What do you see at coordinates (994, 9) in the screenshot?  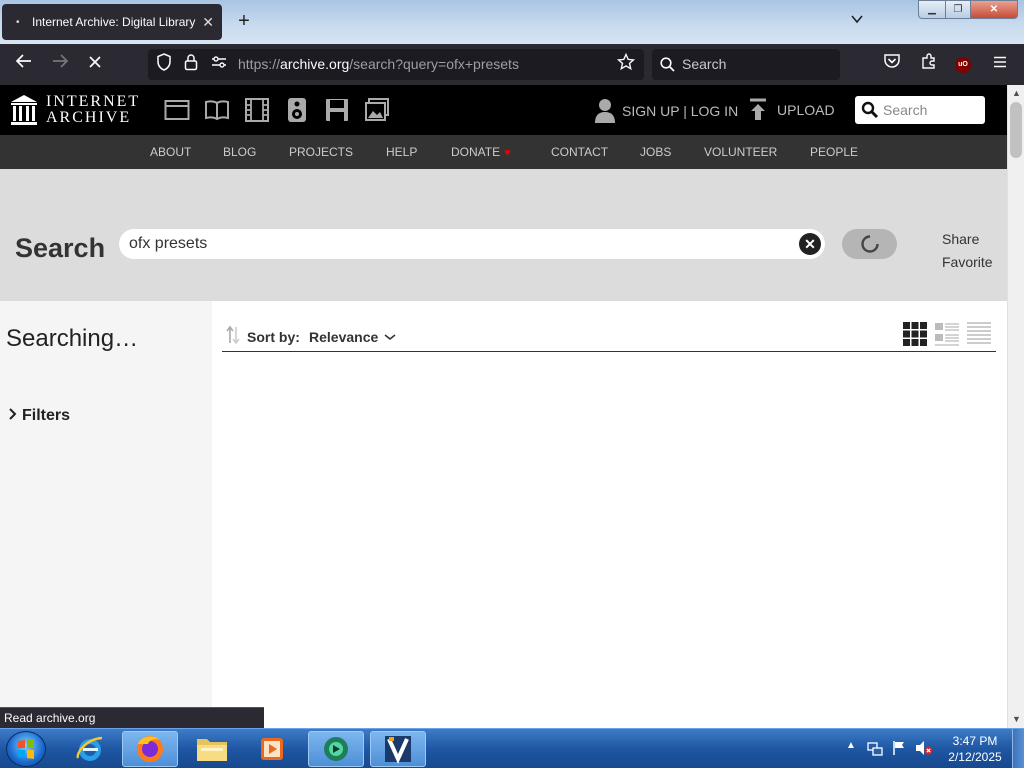 I see `window-close-button: ✕` at bounding box center [994, 9].